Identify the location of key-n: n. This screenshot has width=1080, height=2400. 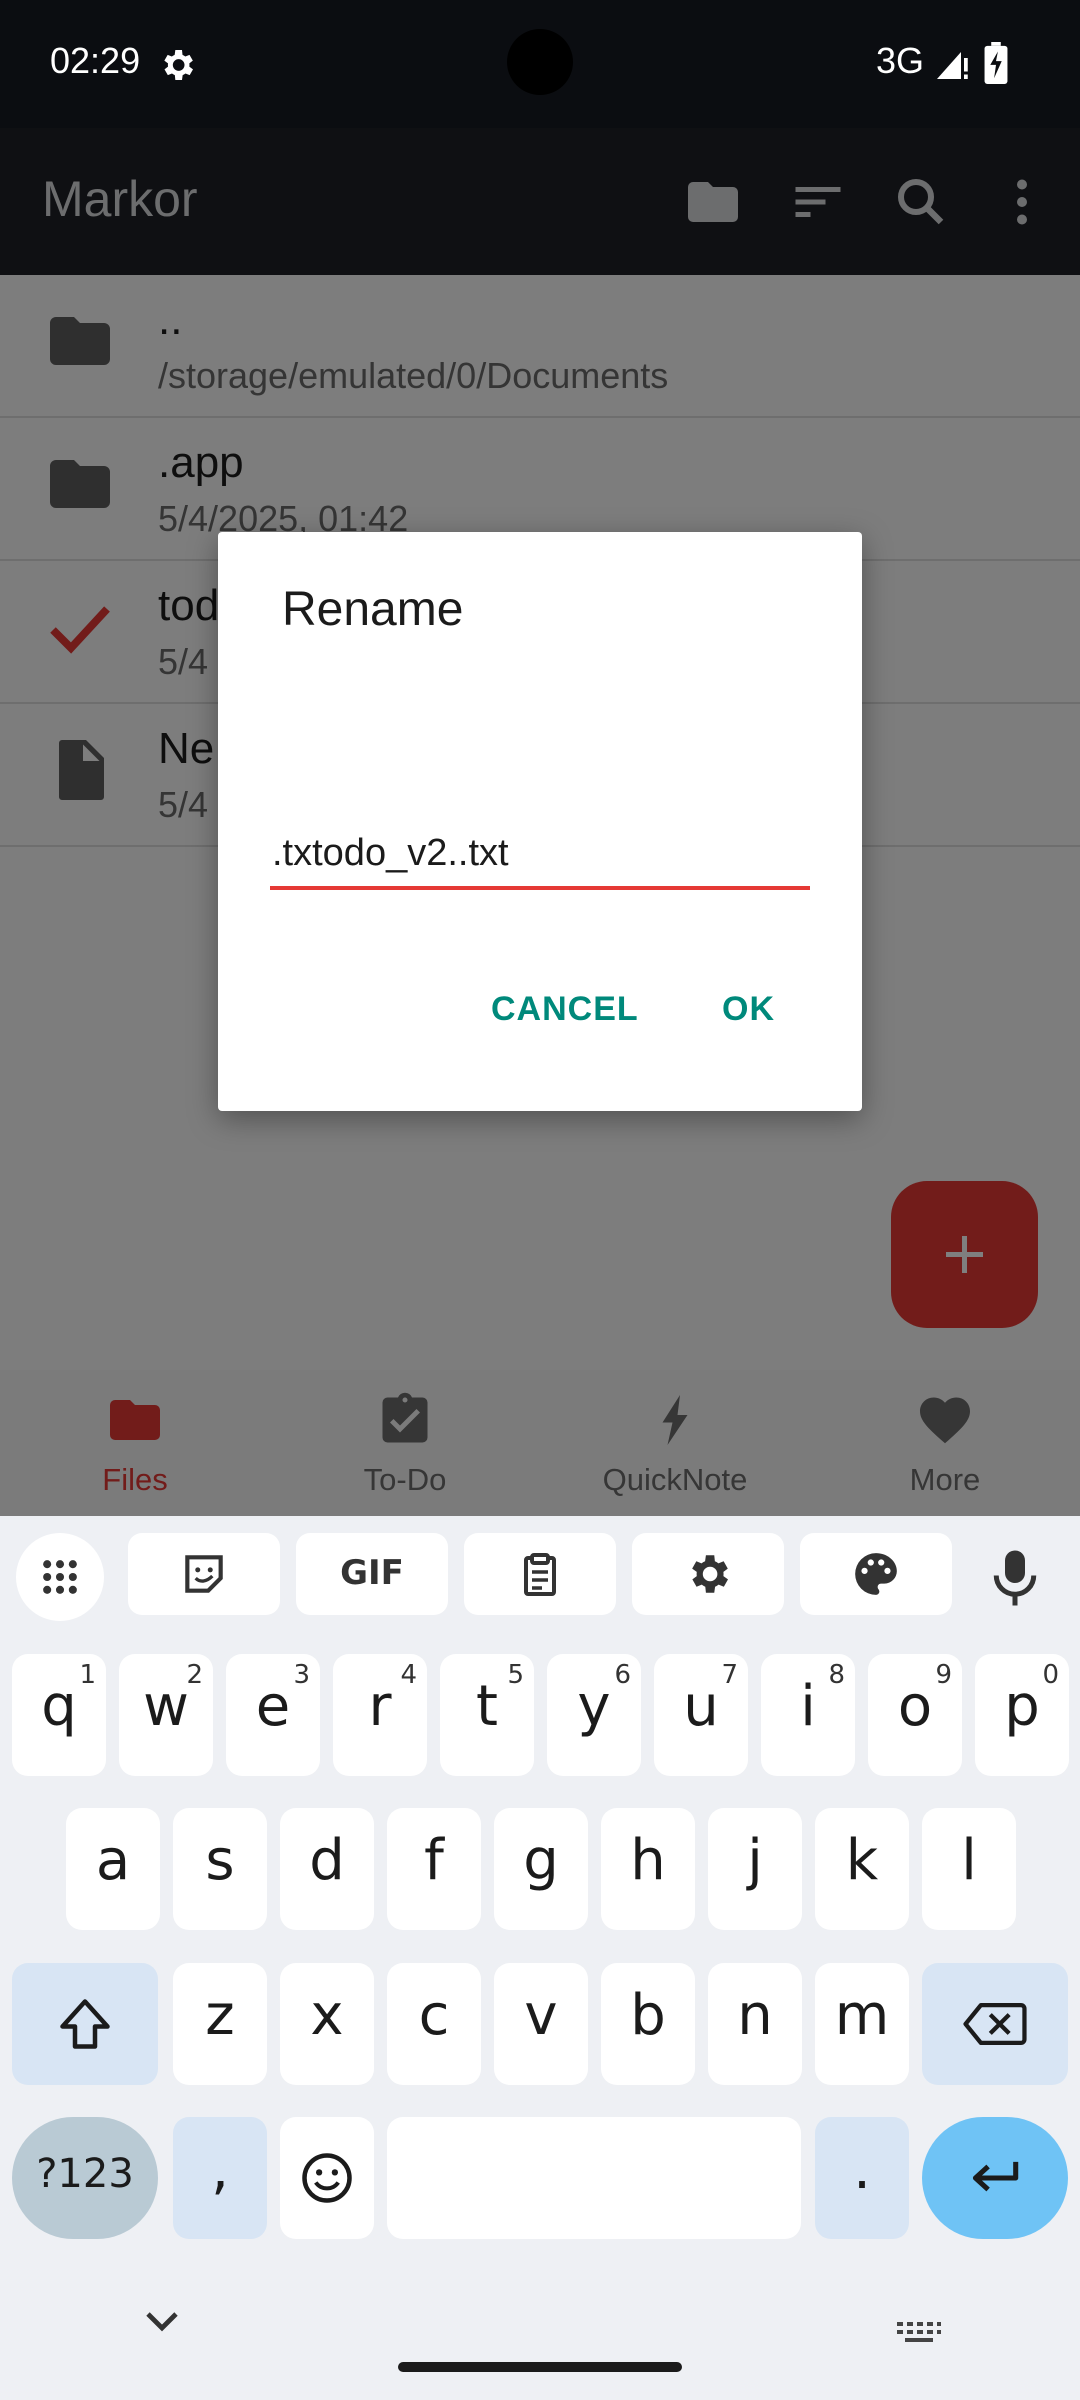
(755, 2024).